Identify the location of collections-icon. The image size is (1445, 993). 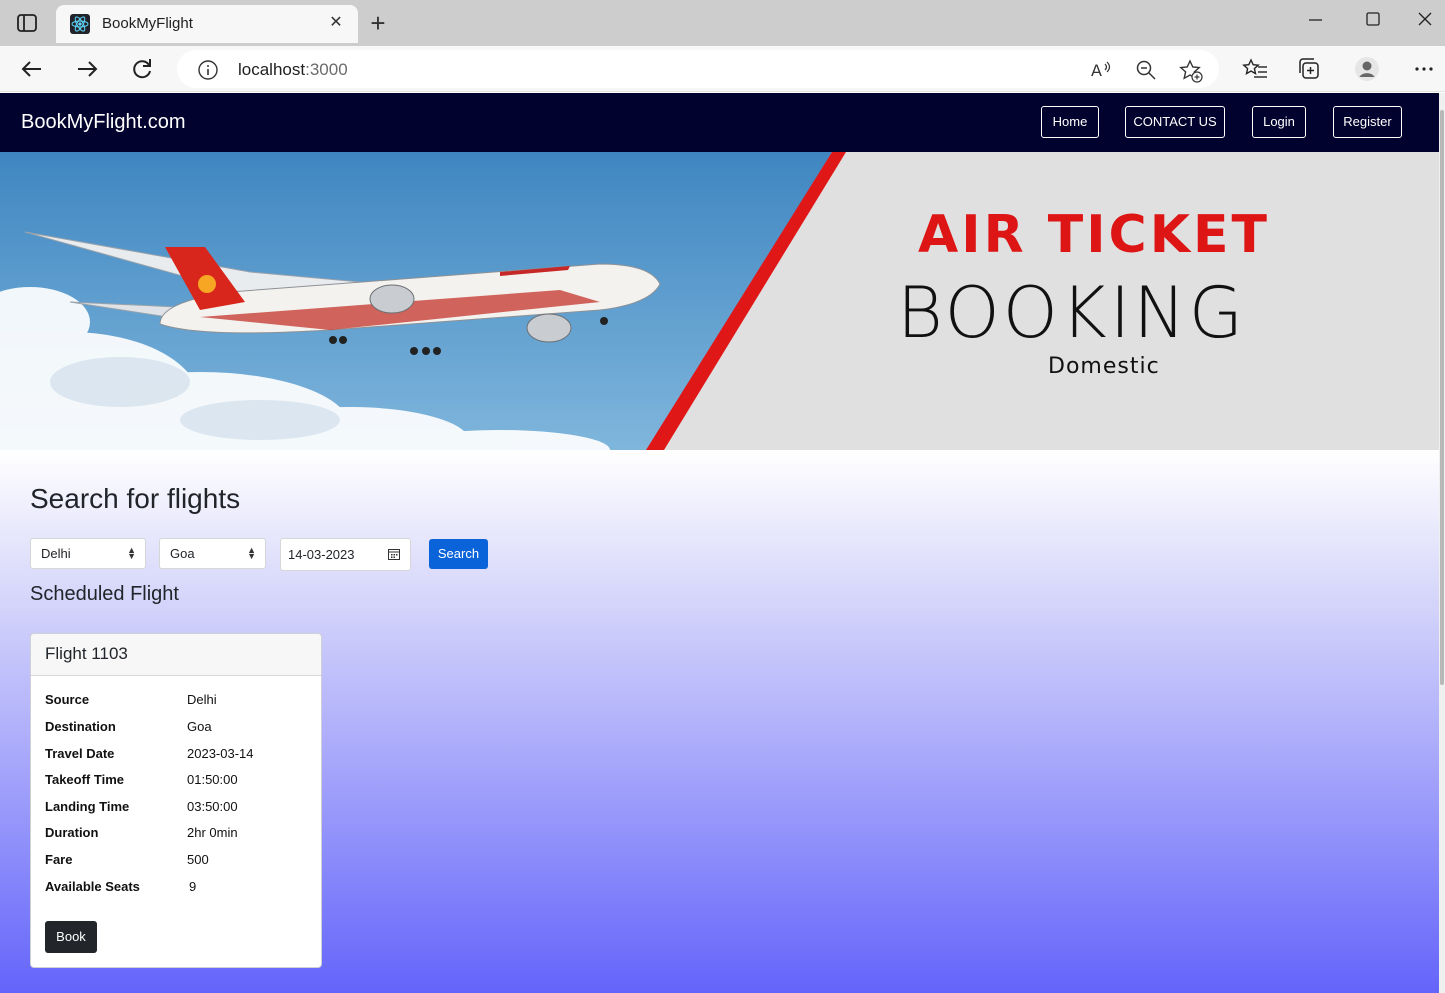
(1310, 69).